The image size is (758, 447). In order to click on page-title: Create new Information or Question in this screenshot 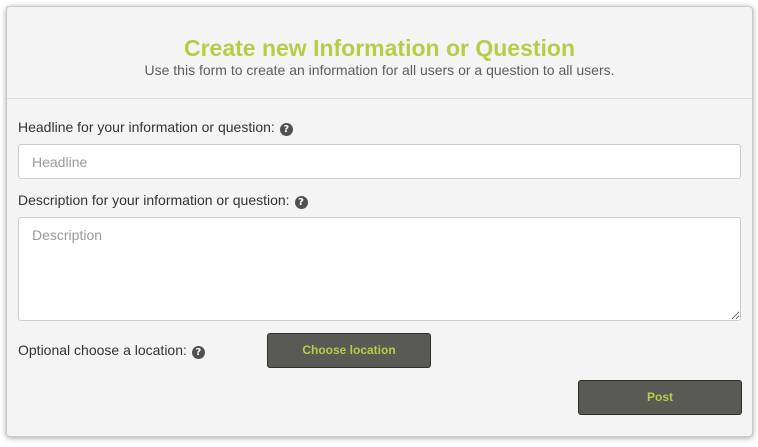, I will do `click(379, 48)`.